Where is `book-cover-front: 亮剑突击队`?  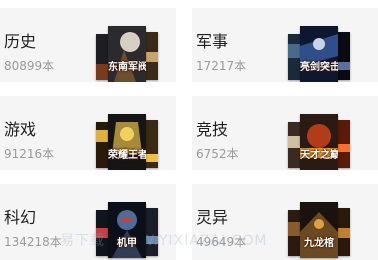 book-cover-front: 亮剑突击队 is located at coordinates (319, 54).